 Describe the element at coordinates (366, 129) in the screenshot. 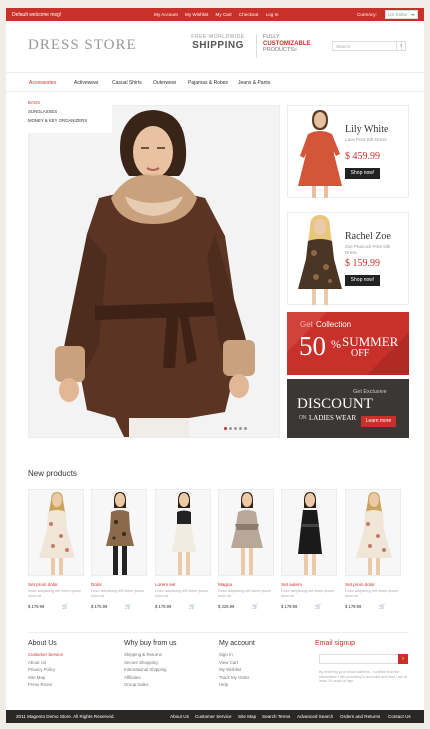

I see `product-name: Lily White` at that location.